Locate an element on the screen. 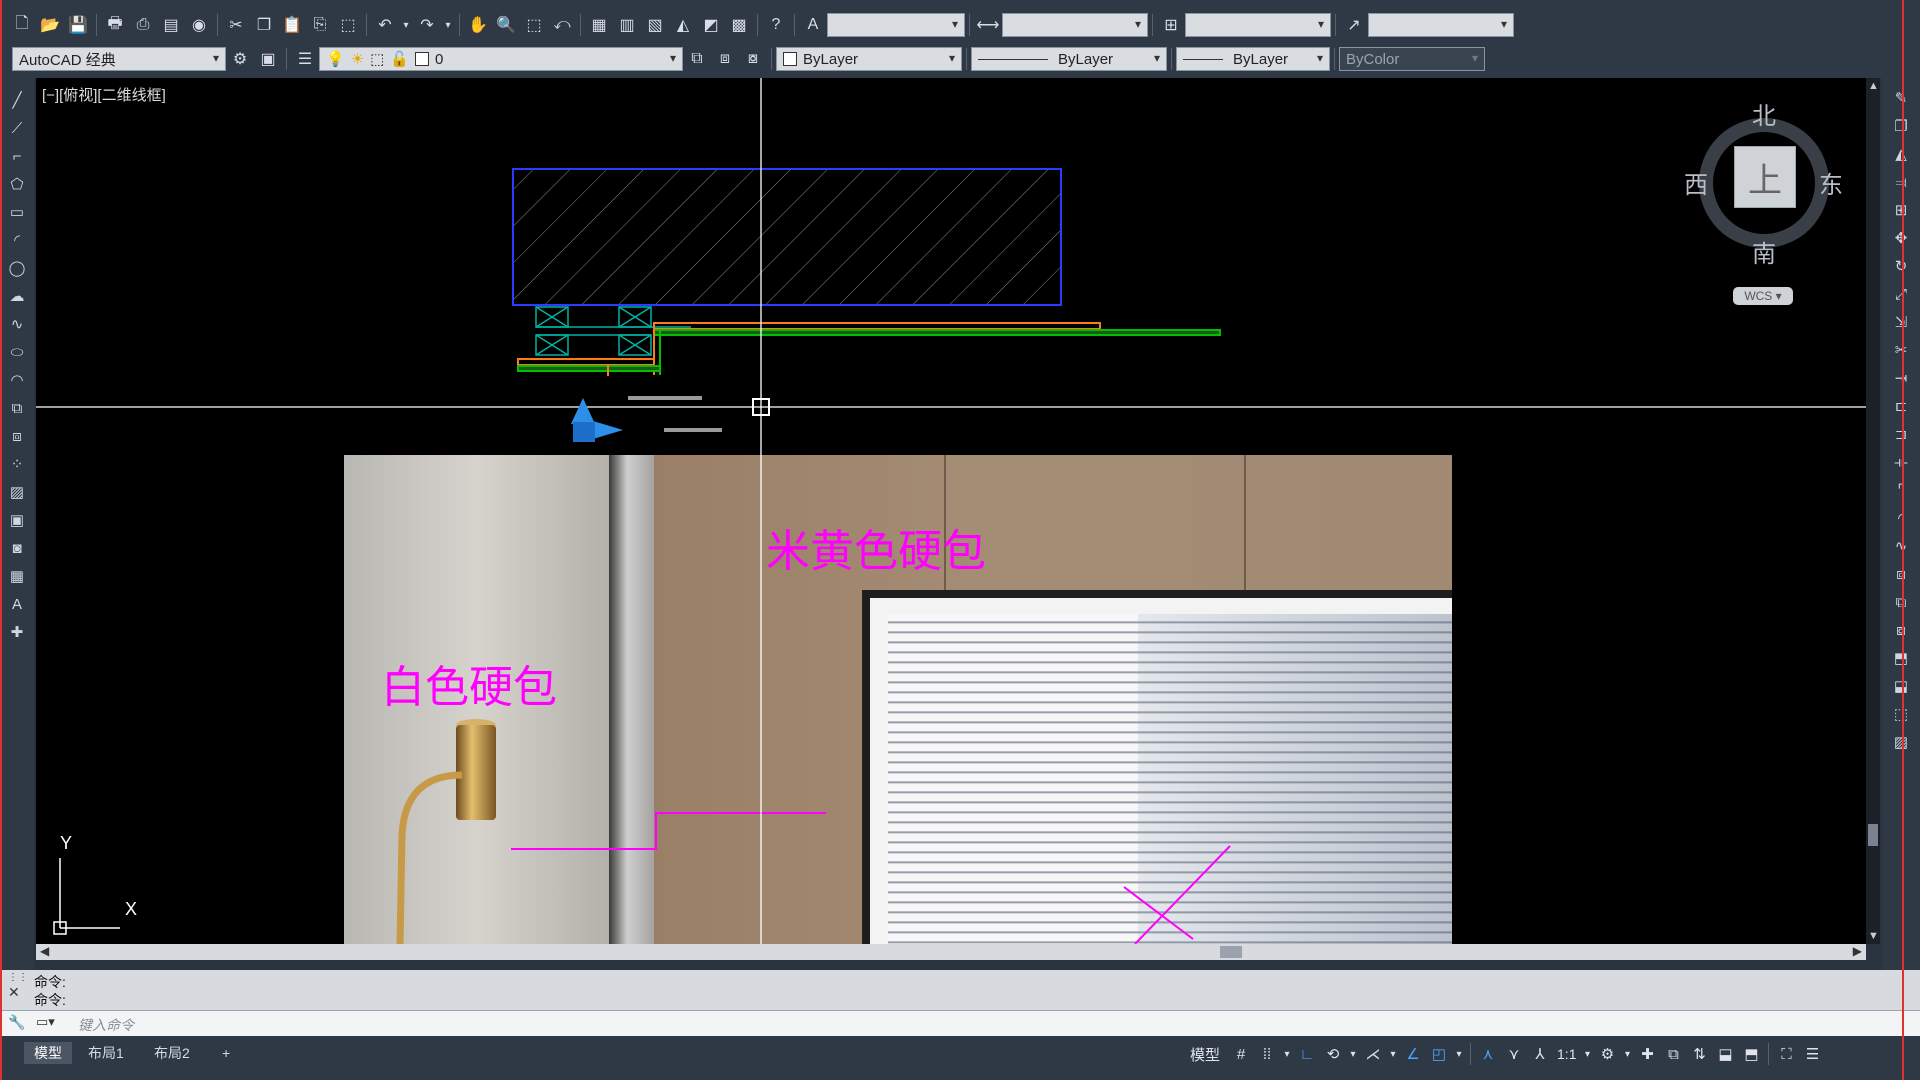 The height and width of the screenshot is (1080, 1920). auto-scale-icon: ⋎ is located at coordinates (1514, 1054).